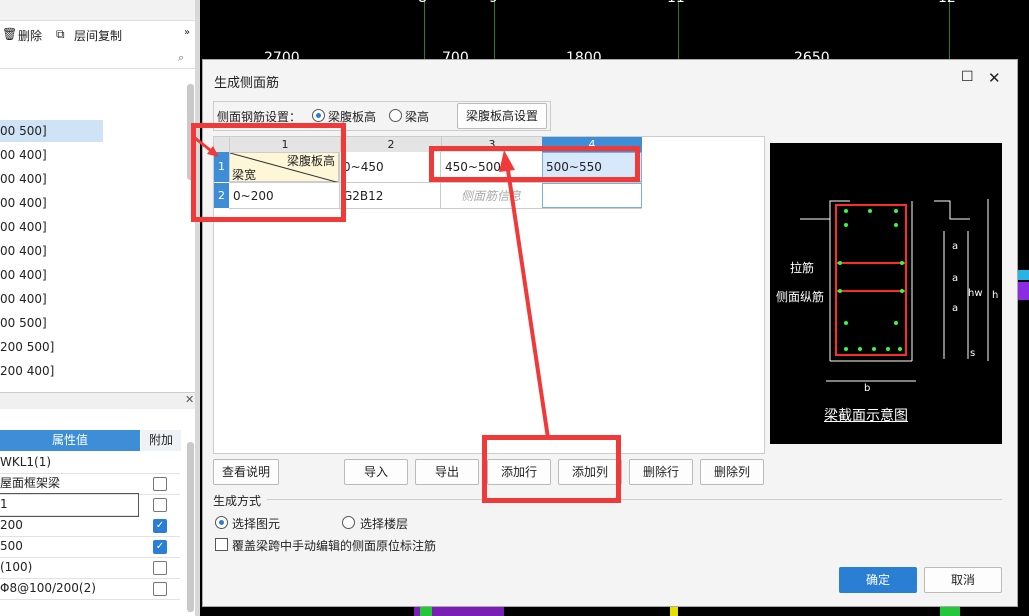 This screenshot has width=1029, height=616. What do you see at coordinates (676, 3) in the screenshot?
I see `axis-label: 11` at bounding box center [676, 3].